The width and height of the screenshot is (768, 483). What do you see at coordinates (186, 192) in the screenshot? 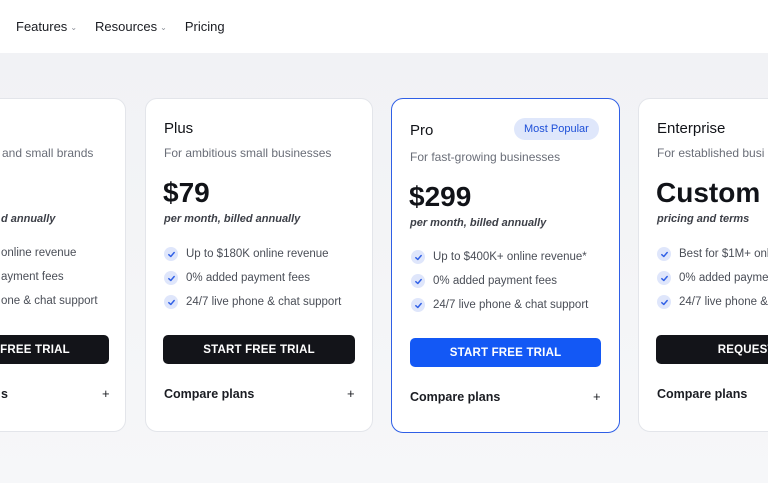
I see `plan-price: $79` at bounding box center [186, 192].